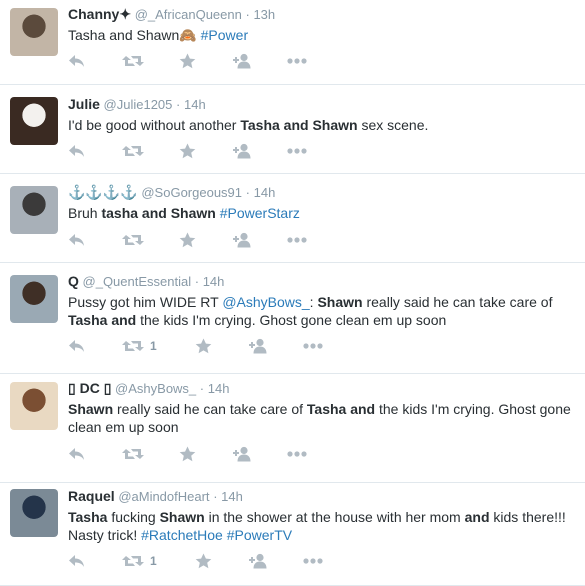 The width and height of the screenshot is (585, 586). What do you see at coordinates (321, 496) in the screenshot?
I see `tweet-header: Raquel @aMindofHeart · 14h` at bounding box center [321, 496].